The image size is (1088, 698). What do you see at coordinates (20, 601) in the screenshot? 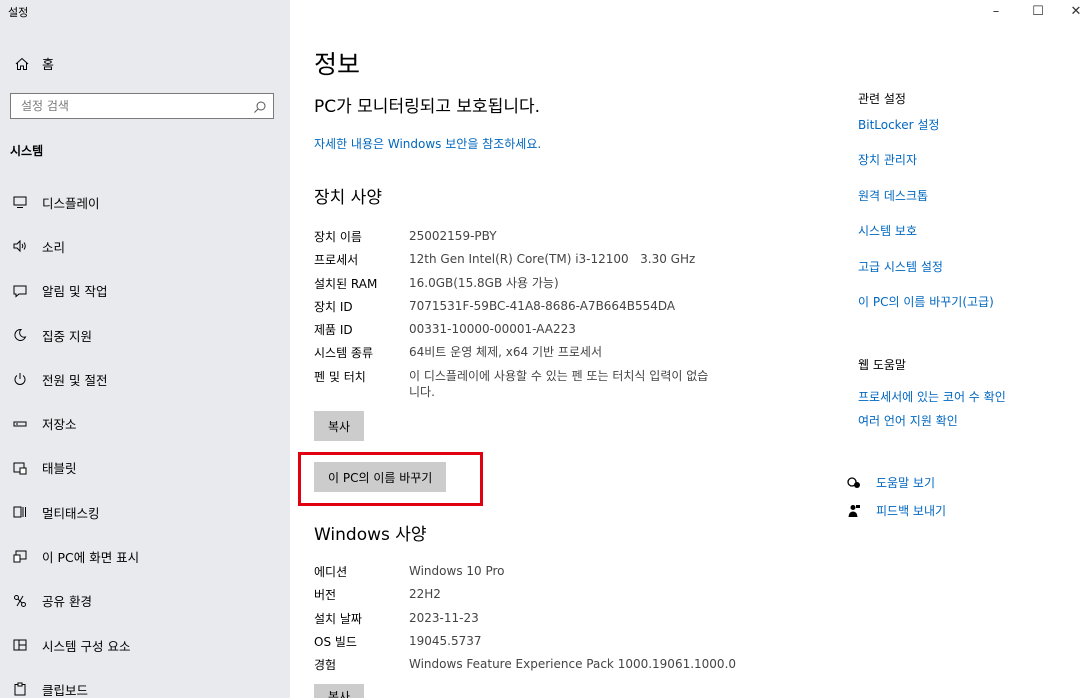
I see `shared-experience-icon` at bounding box center [20, 601].